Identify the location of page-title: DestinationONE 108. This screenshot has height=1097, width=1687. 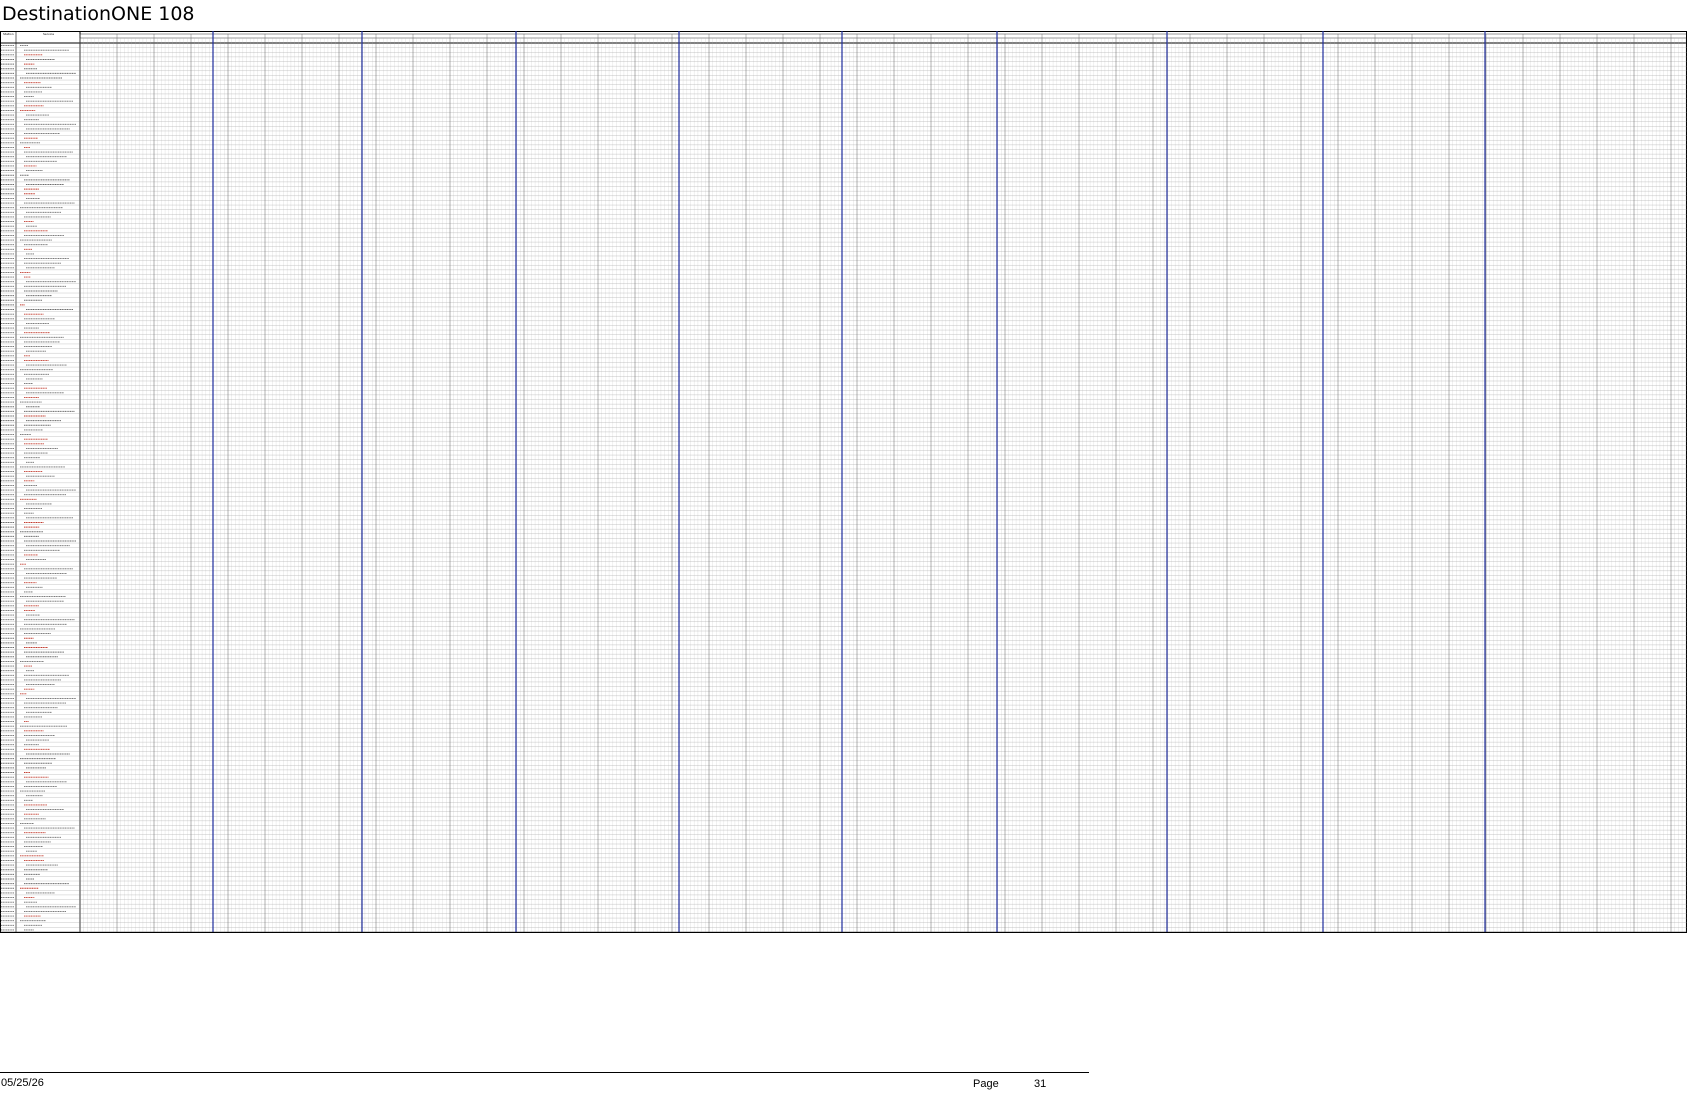
(98, 14).